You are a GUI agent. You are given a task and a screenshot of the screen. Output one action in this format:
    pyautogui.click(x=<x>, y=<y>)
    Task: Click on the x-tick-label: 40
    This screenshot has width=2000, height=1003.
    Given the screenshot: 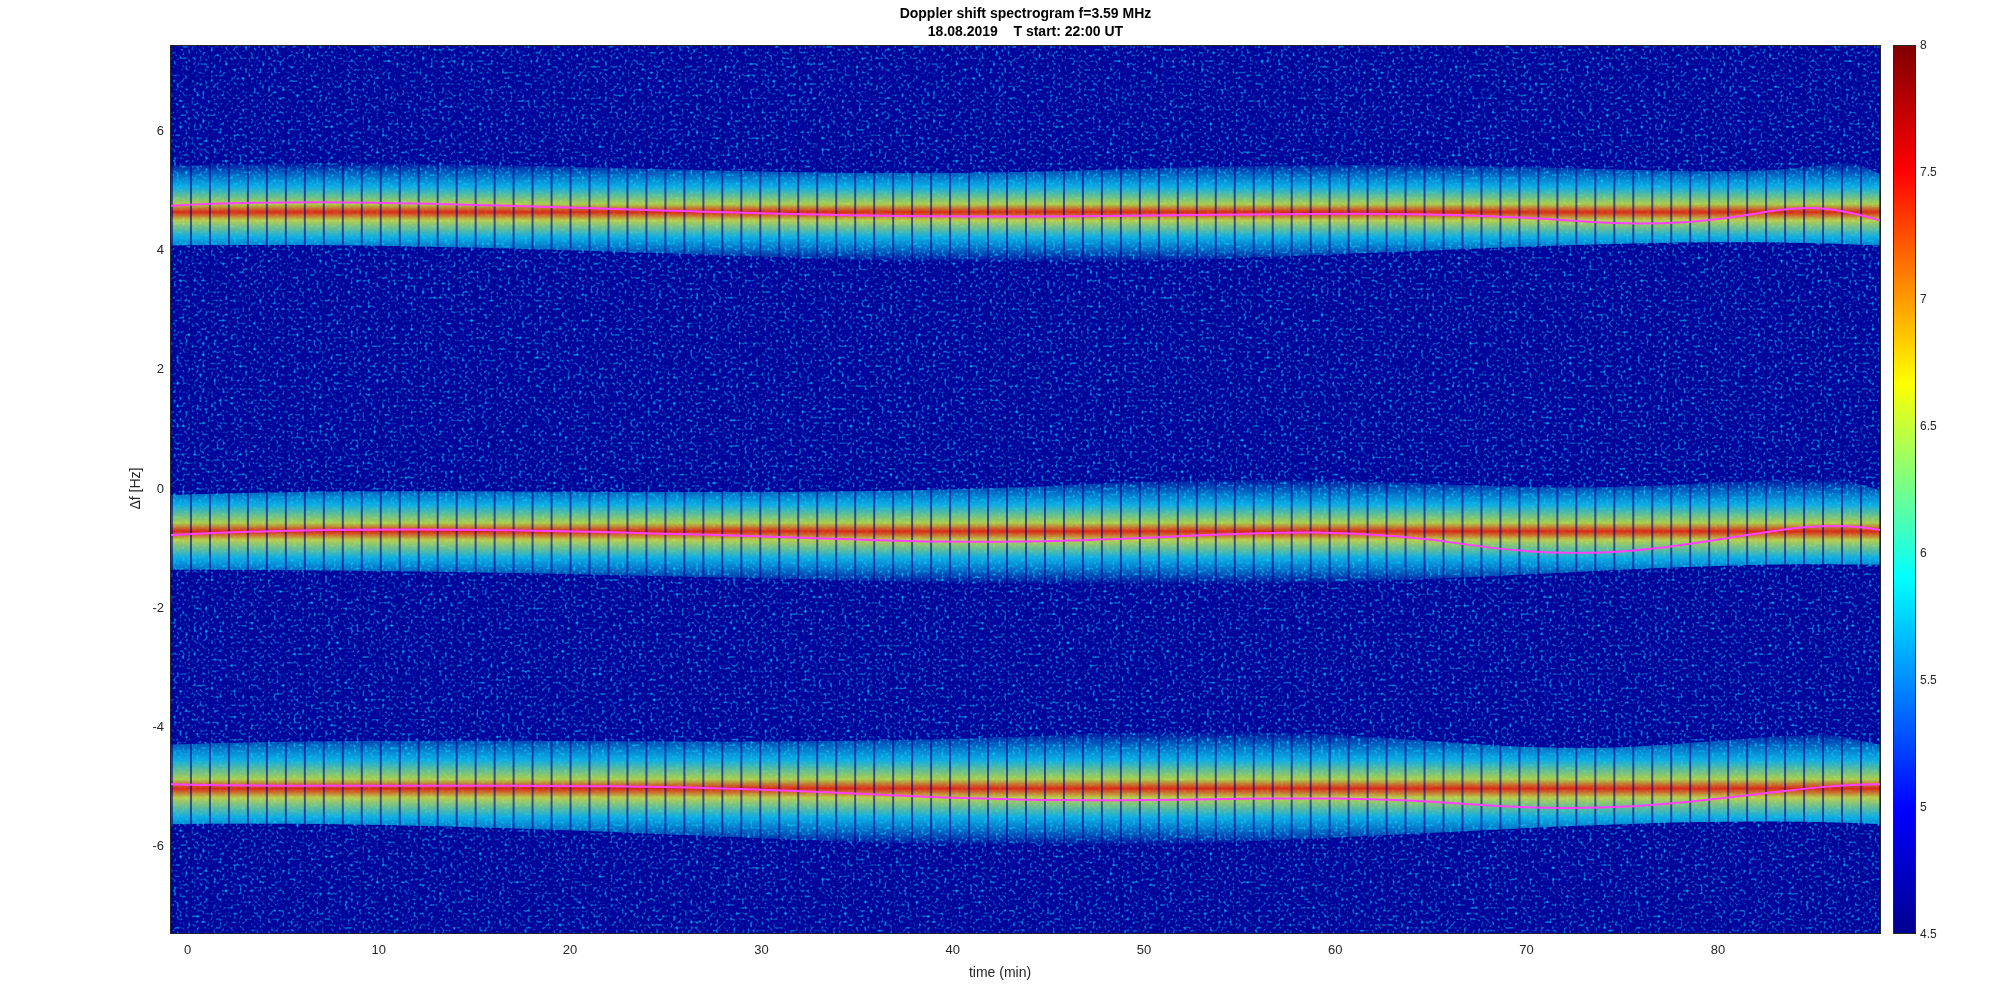 What is the action you would take?
    pyautogui.click(x=952, y=950)
    